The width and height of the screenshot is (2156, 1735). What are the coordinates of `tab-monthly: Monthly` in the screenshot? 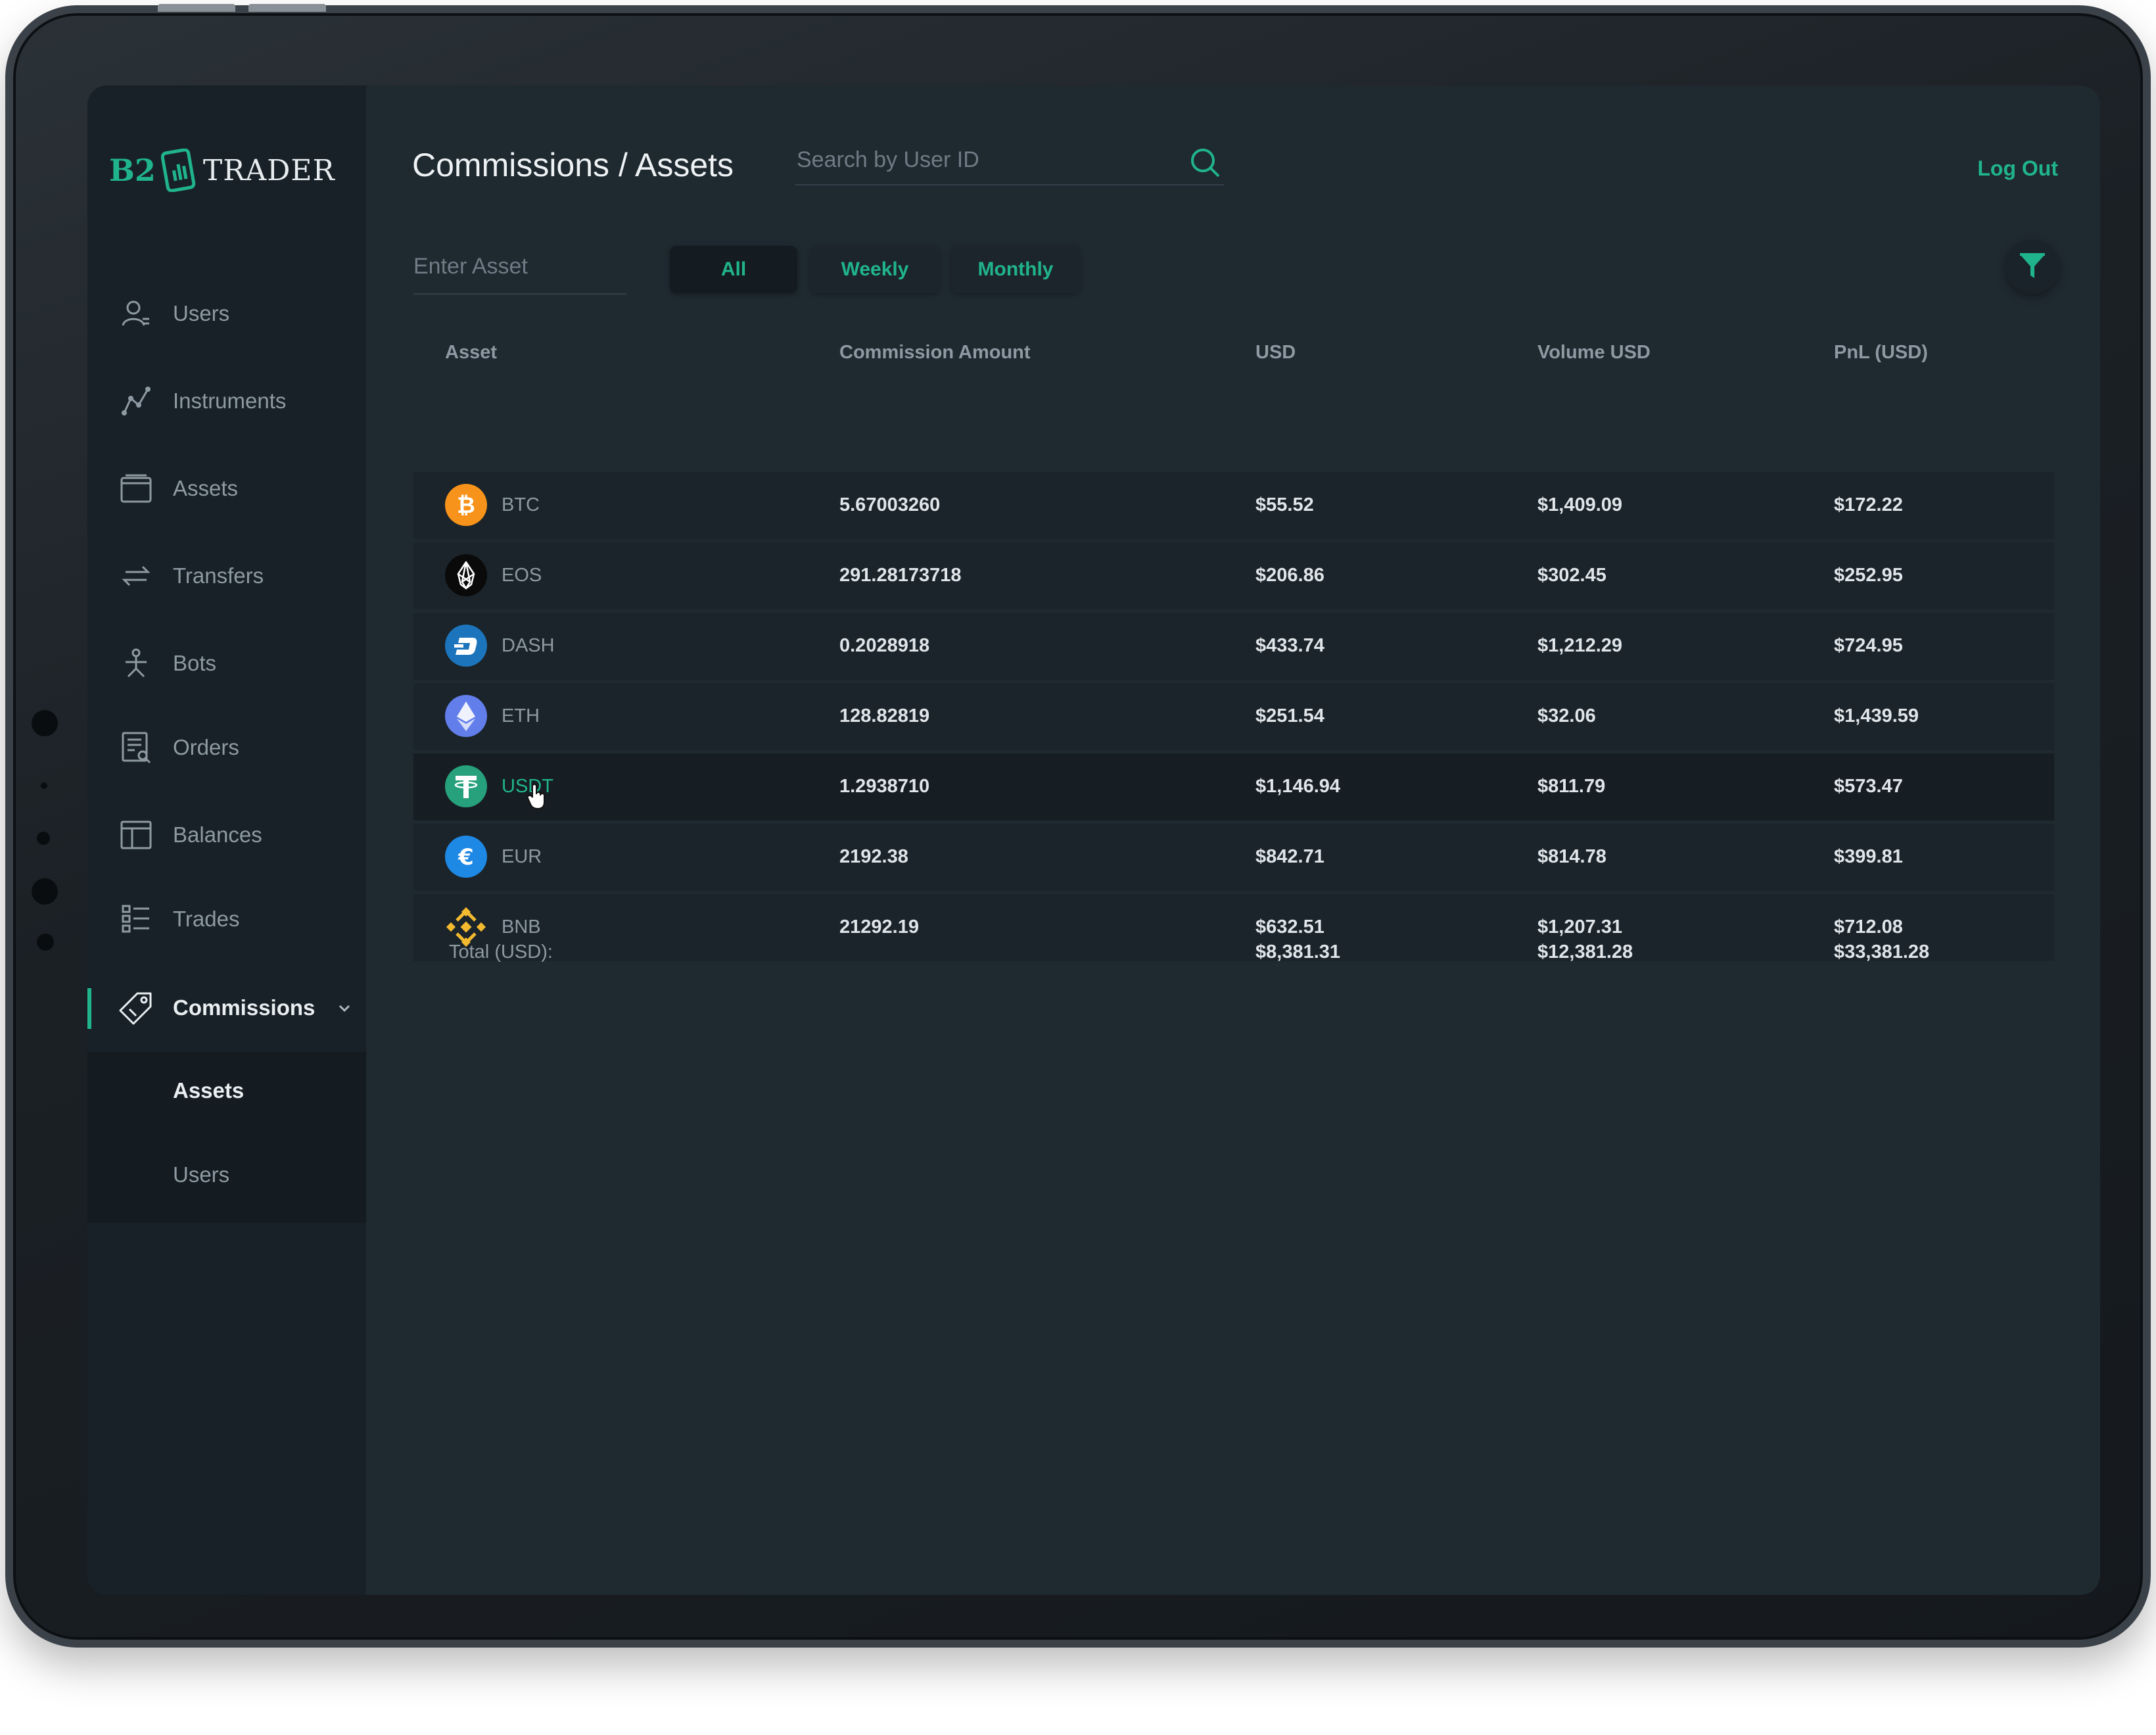 It's located at (1016, 269).